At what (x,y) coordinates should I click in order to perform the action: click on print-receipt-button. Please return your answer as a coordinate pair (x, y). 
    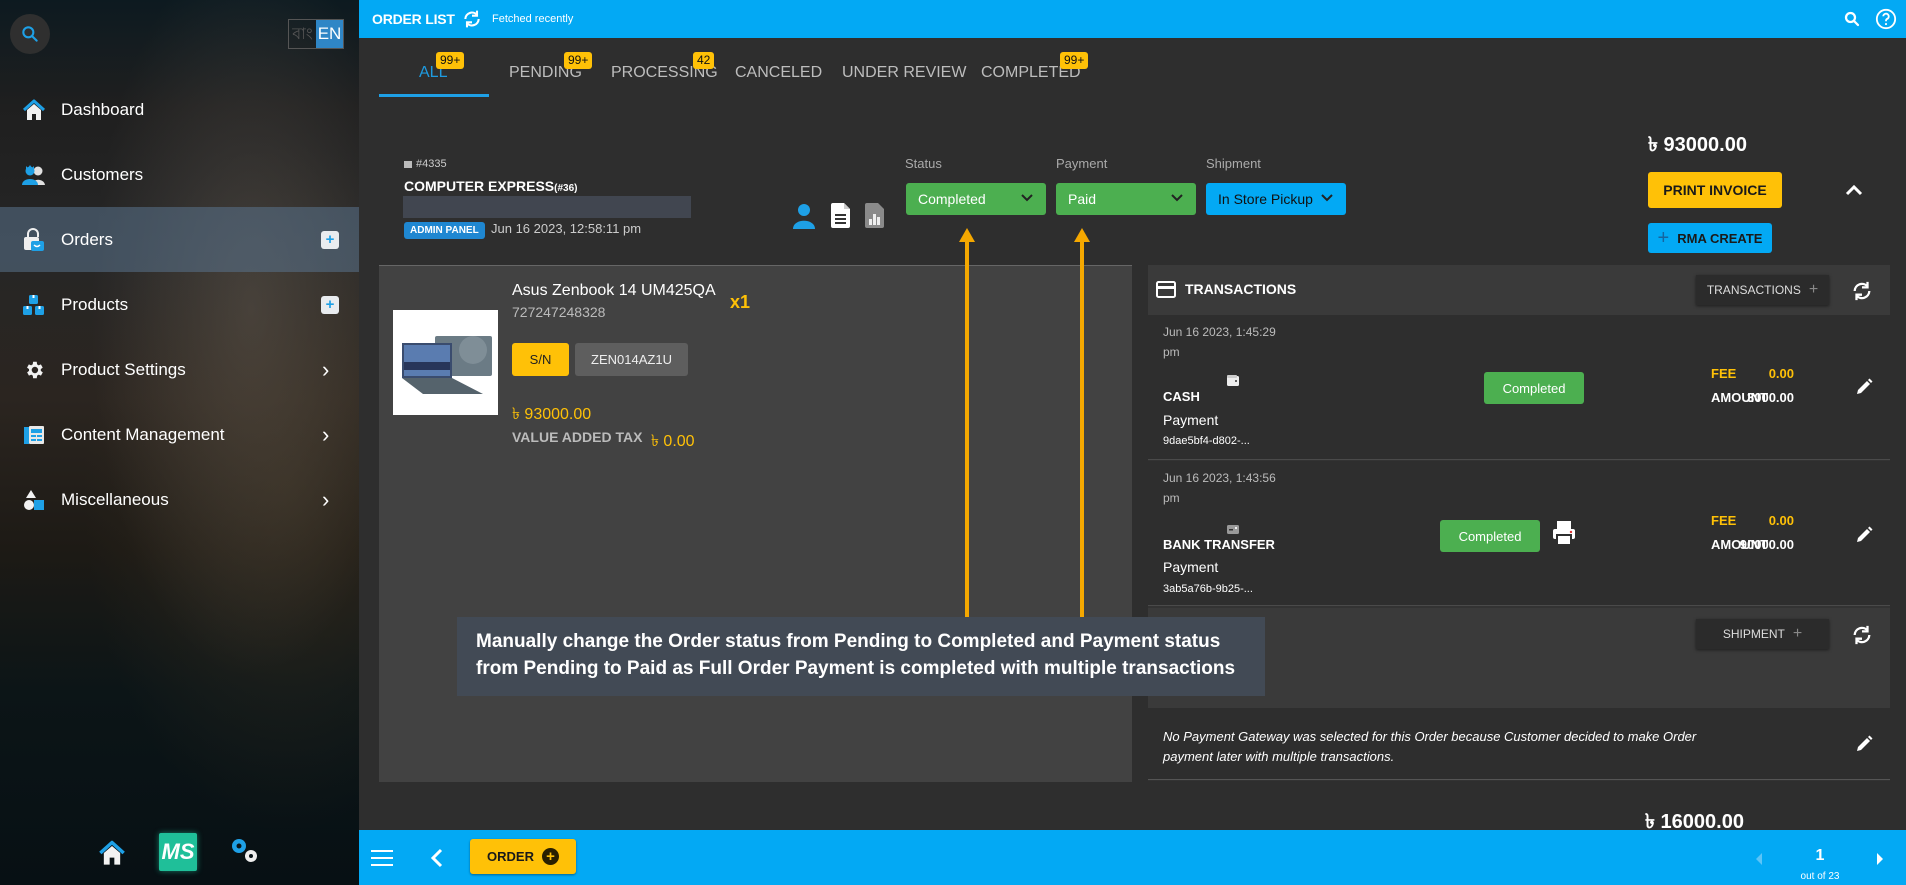
    Looking at the image, I should click on (1564, 535).